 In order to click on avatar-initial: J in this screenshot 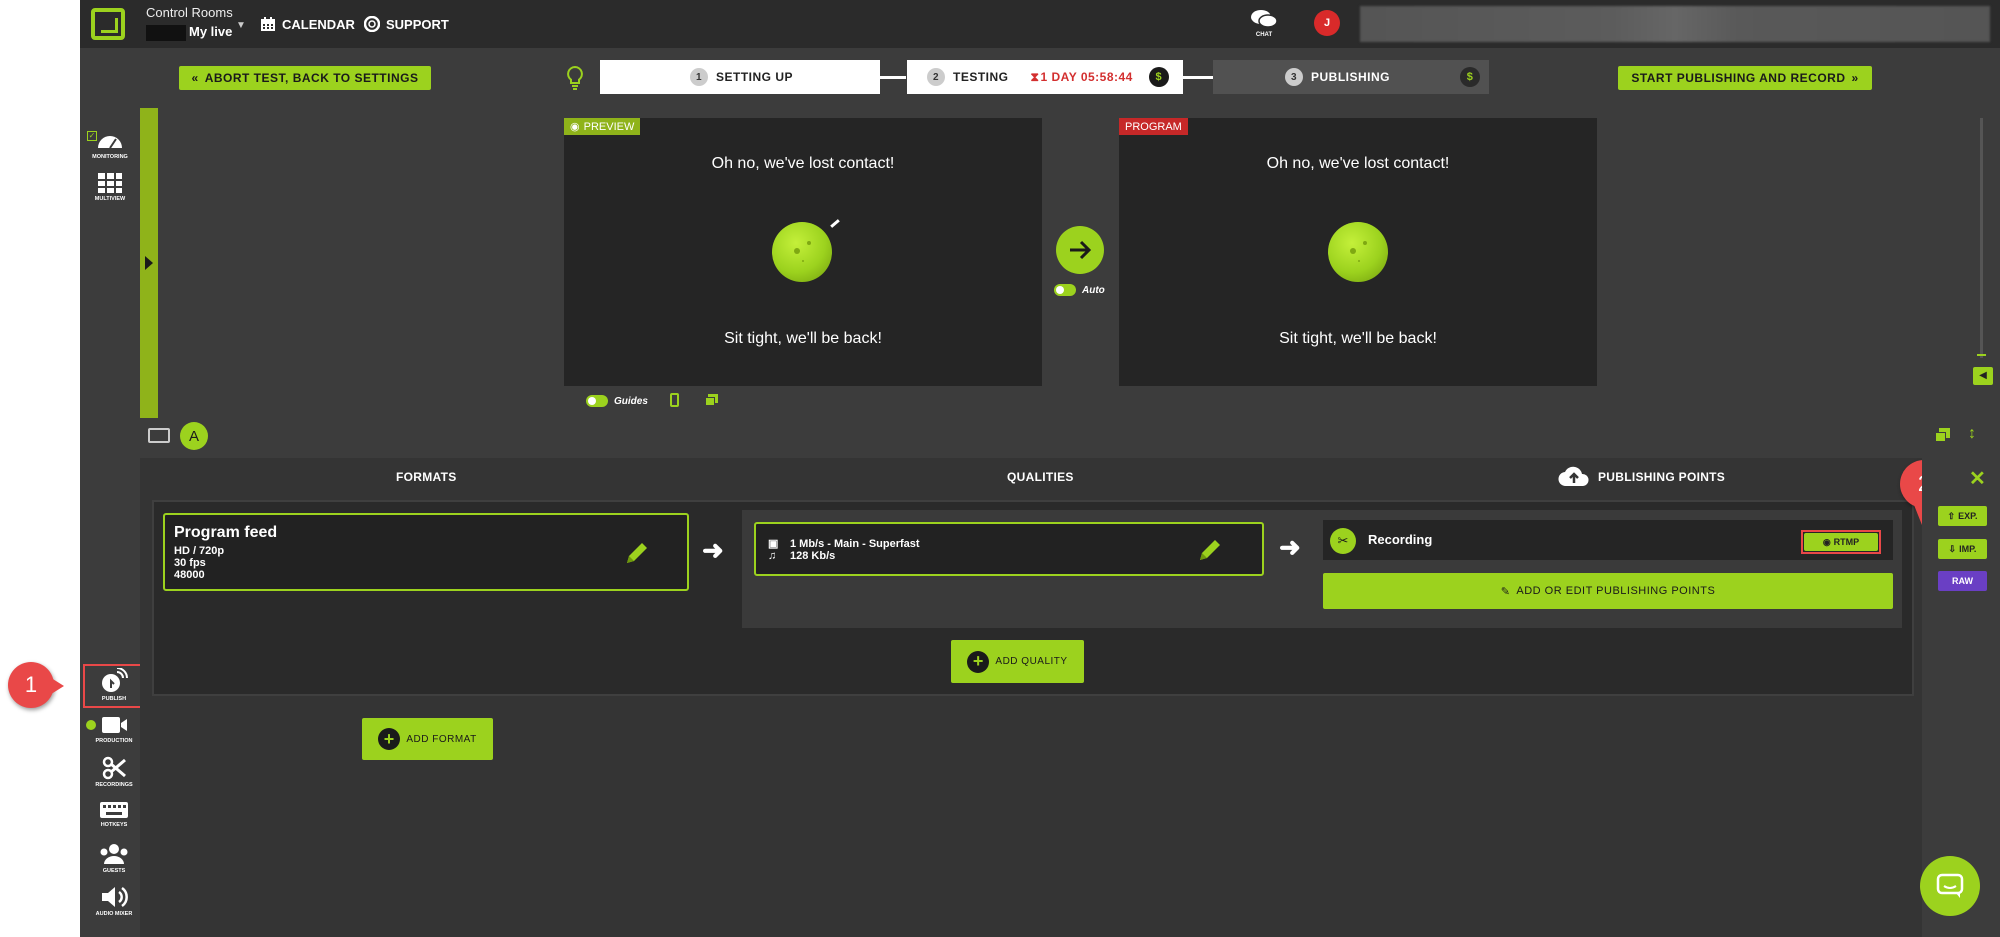, I will do `click(1327, 23)`.